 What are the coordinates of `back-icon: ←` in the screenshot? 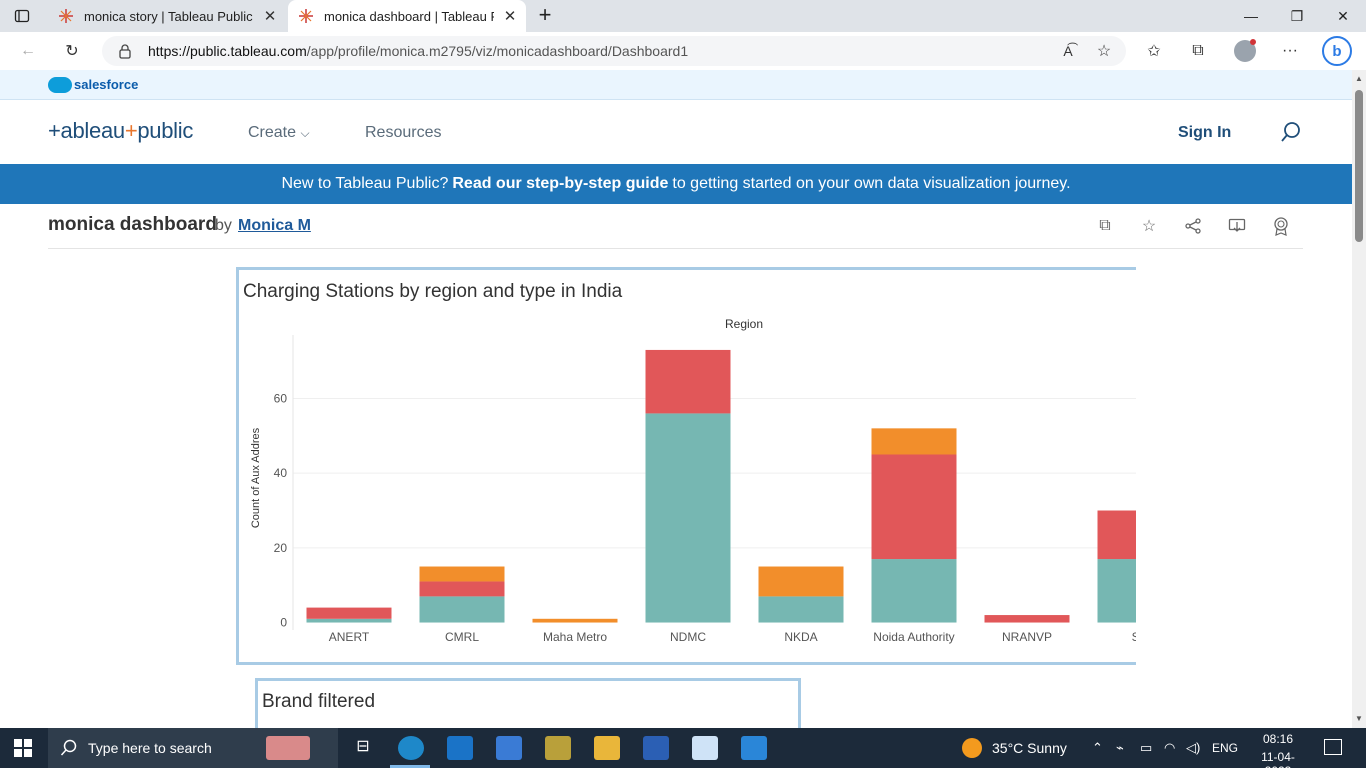 It's located at (28, 51).